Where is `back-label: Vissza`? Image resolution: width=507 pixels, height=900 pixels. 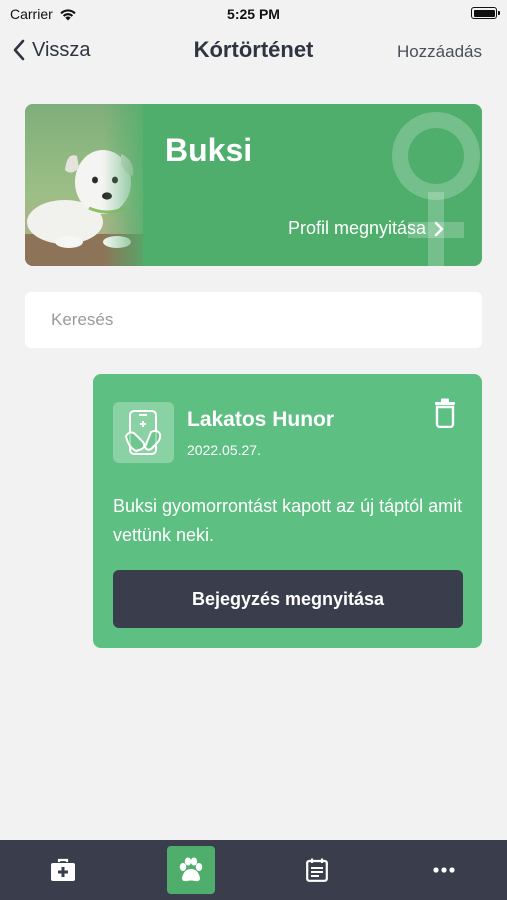
back-label: Vissza is located at coordinates (61, 49).